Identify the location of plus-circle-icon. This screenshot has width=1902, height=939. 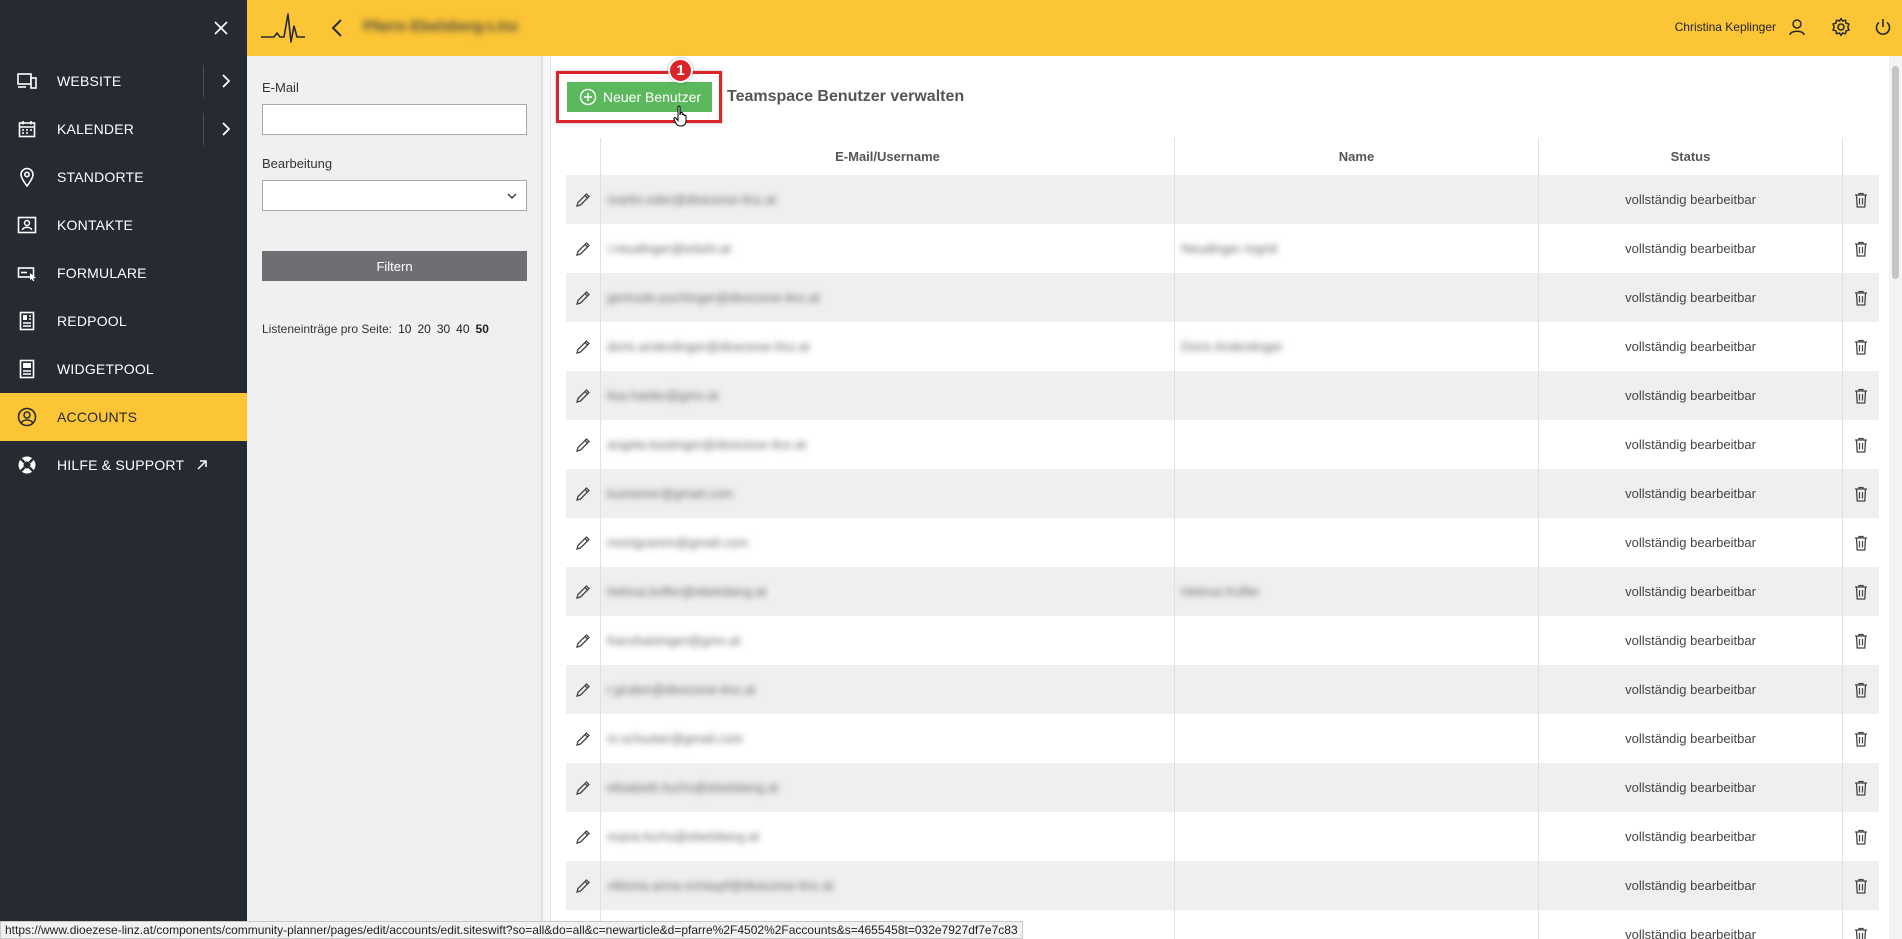
(588, 97).